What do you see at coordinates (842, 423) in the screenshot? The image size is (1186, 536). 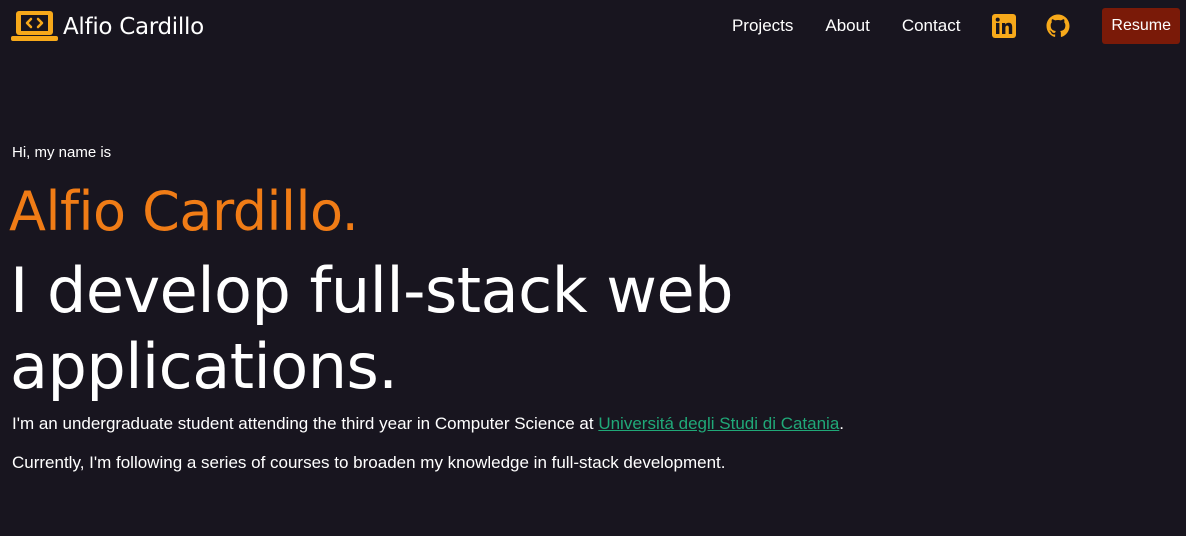 I see `intro-end: .` at bounding box center [842, 423].